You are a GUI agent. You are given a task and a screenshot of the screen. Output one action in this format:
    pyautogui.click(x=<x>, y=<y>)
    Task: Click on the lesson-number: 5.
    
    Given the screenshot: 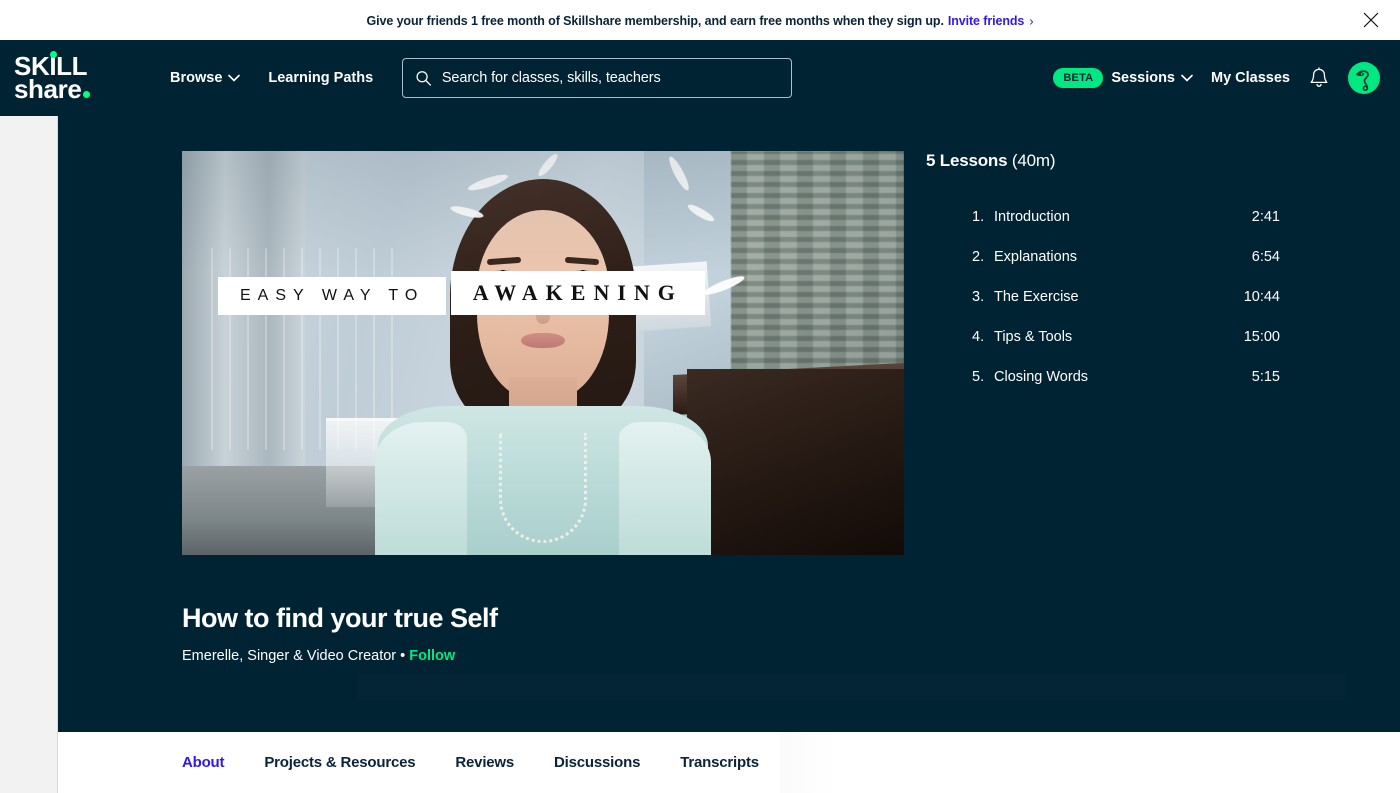 What is the action you would take?
    pyautogui.click(x=978, y=377)
    